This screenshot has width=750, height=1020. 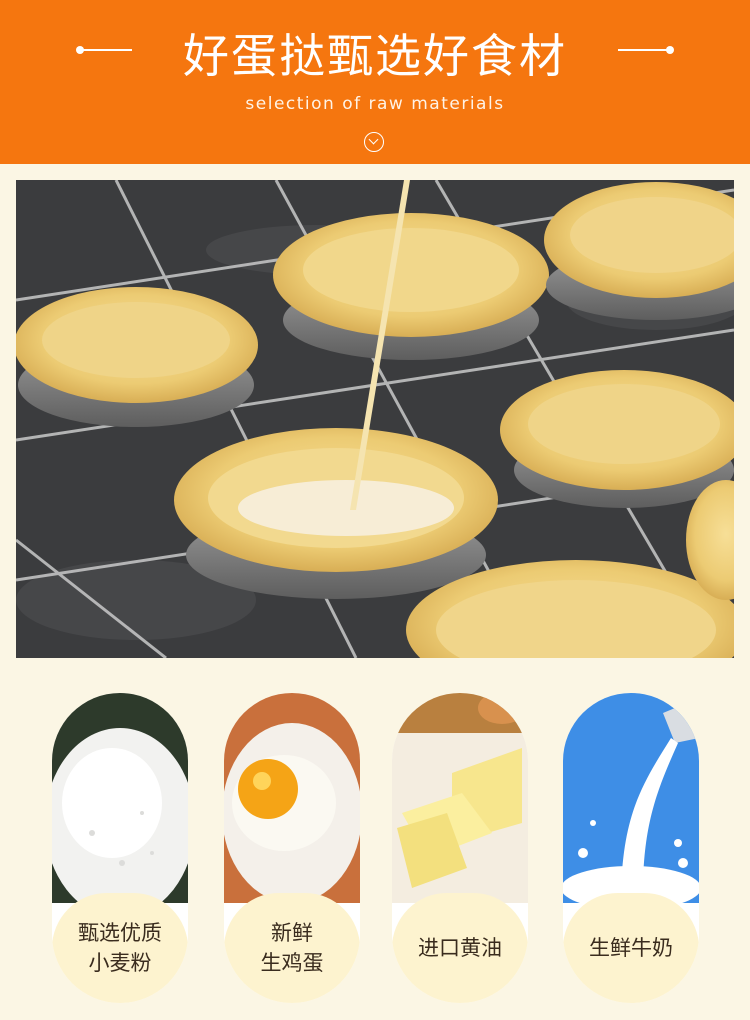 What do you see at coordinates (631, 948) in the screenshot?
I see `ingredient-label-milk: 生鲜牛奶` at bounding box center [631, 948].